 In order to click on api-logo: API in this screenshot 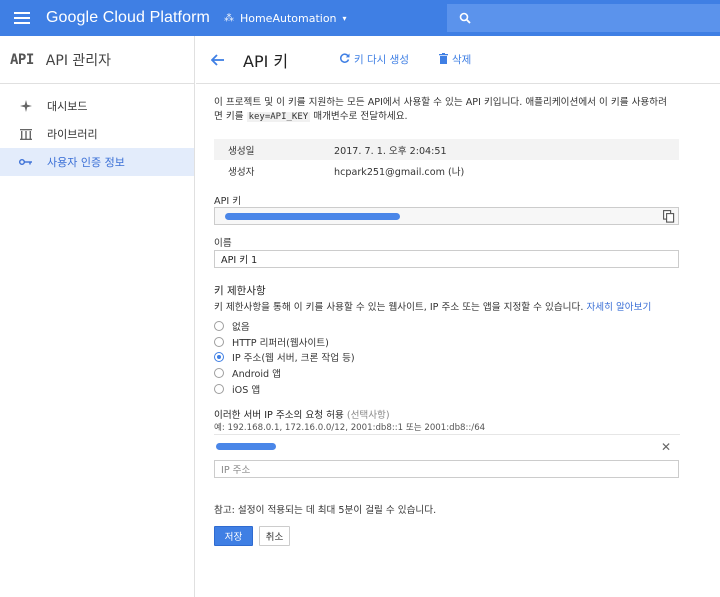, I will do `click(22, 59)`.